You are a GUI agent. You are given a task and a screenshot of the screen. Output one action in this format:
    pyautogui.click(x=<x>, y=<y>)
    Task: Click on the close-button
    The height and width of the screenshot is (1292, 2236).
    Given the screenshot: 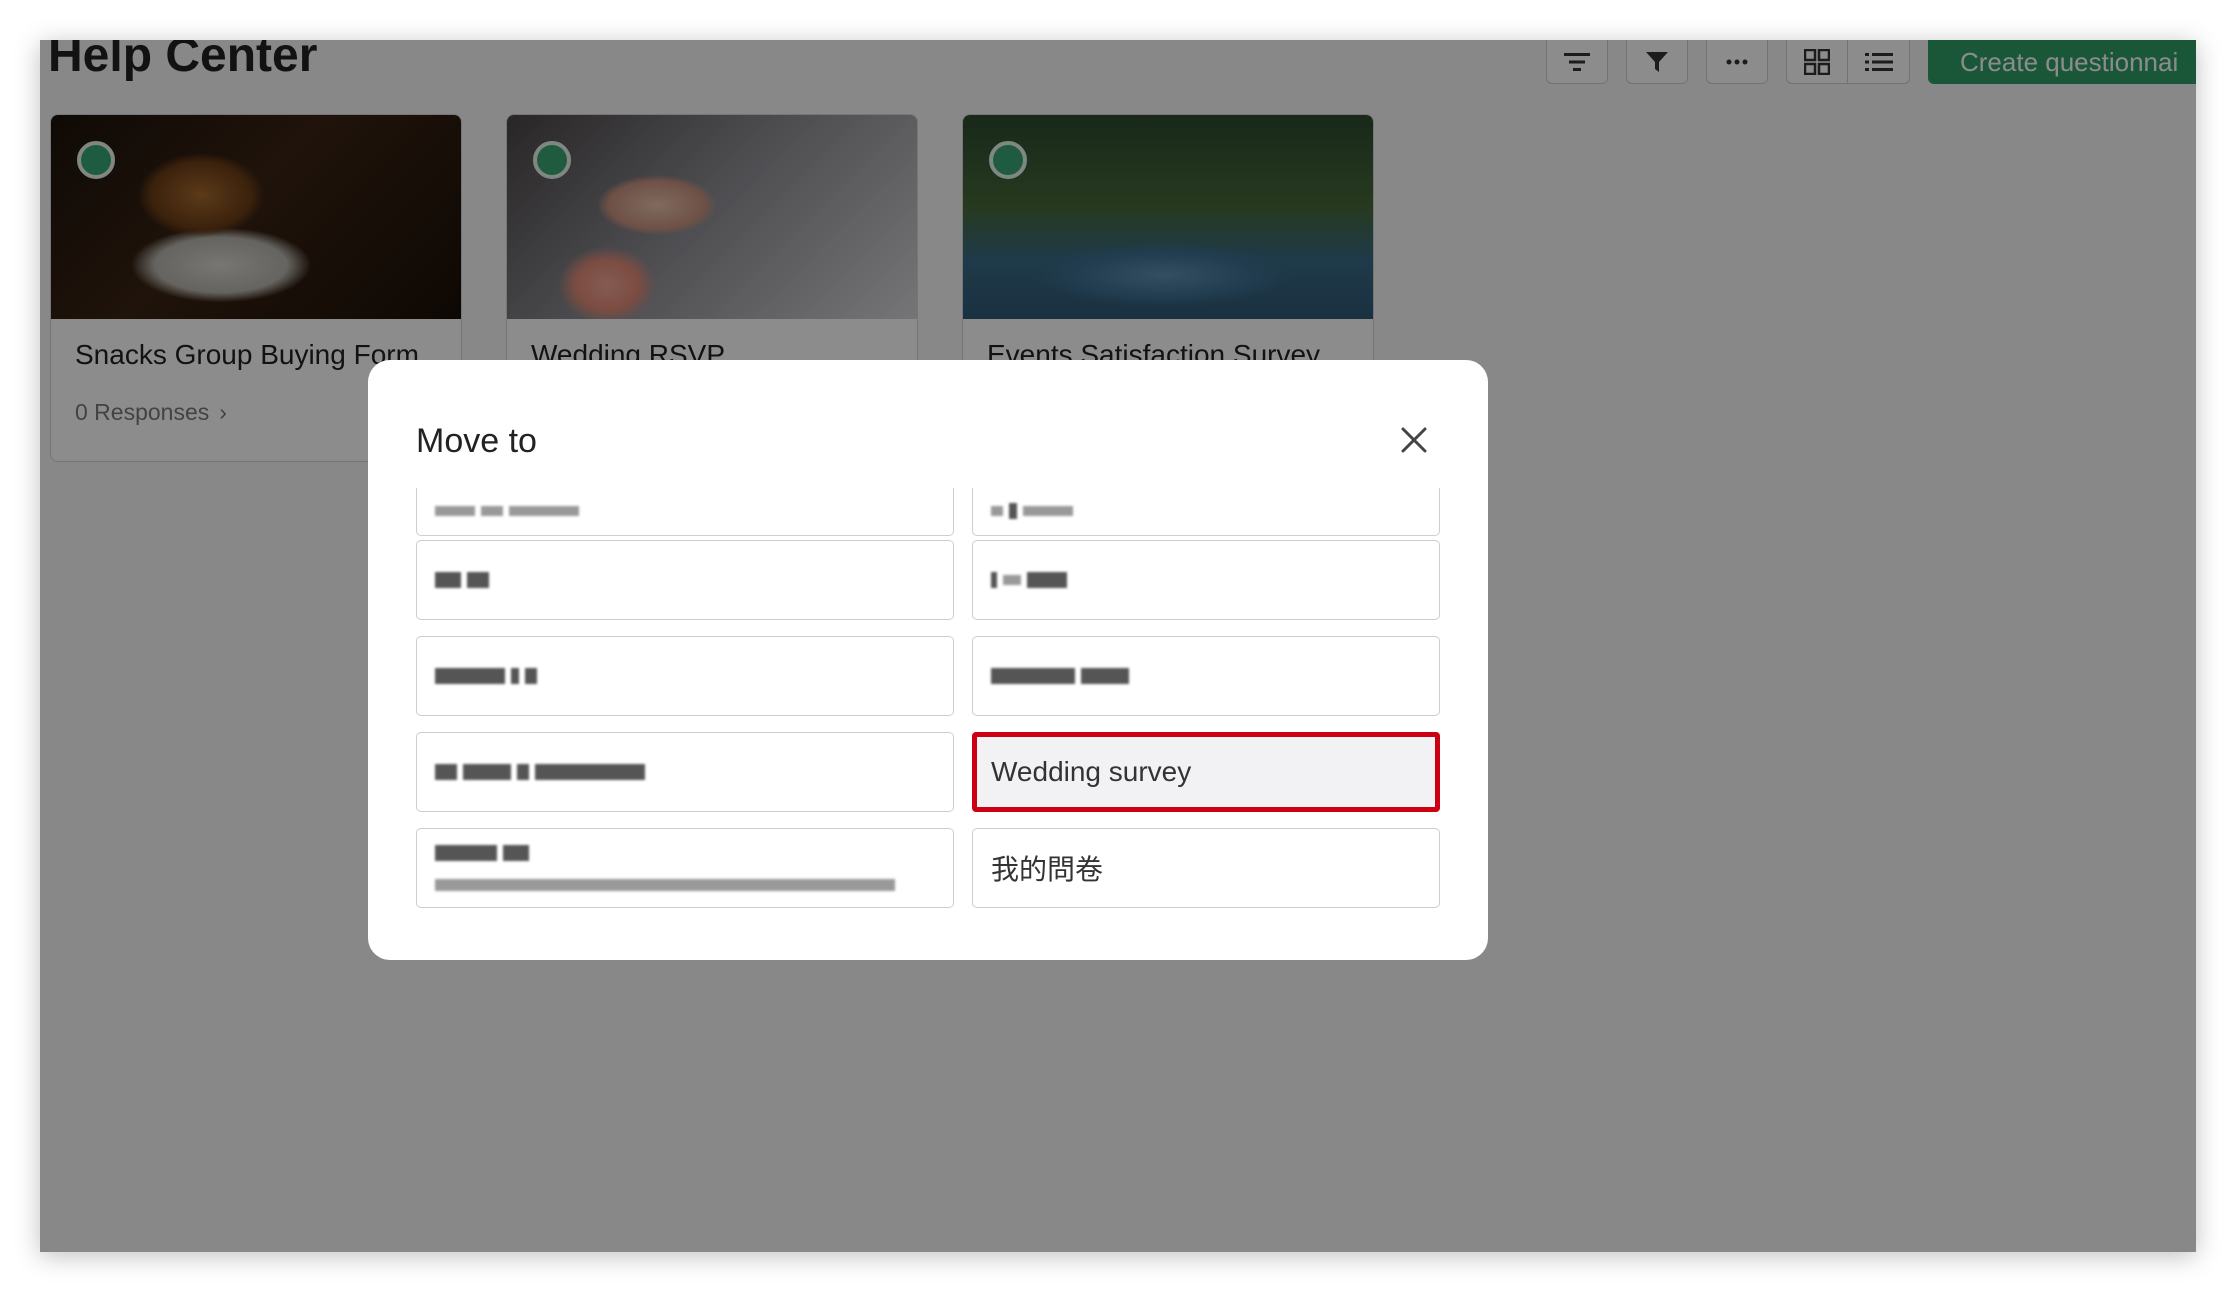 What is the action you would take?
    pyautogui.click(x=1414, y=440)
    